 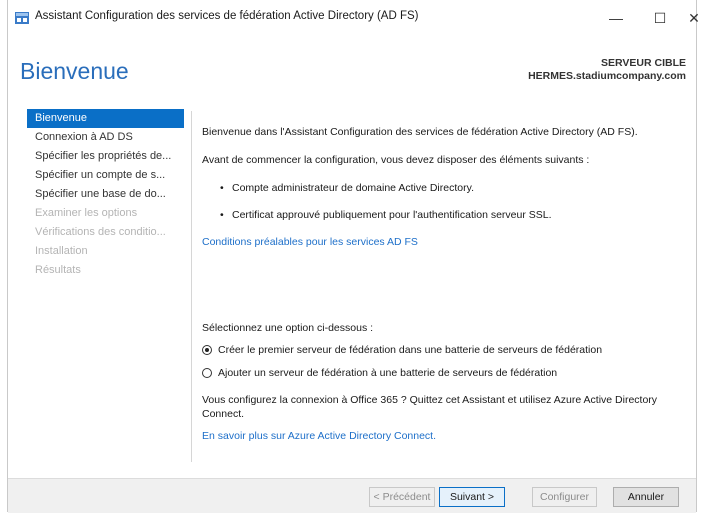 What do you see at coordinates (660, 18) in the screenshot?
I see `maximize-icon: ☐` at bounding box center [660, 18].